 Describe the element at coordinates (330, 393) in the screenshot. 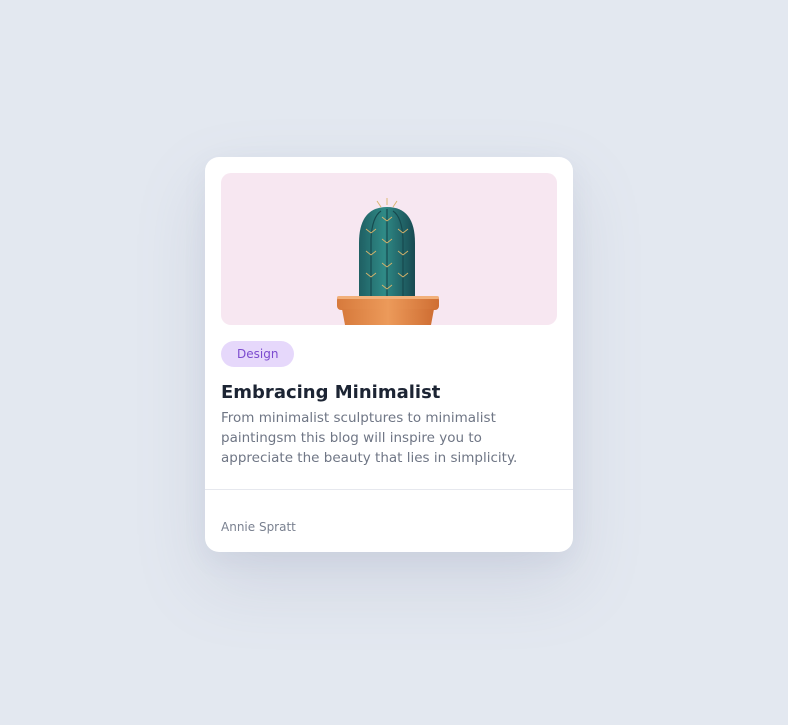

I see `post-title: Embracing Minimalist` at that location.